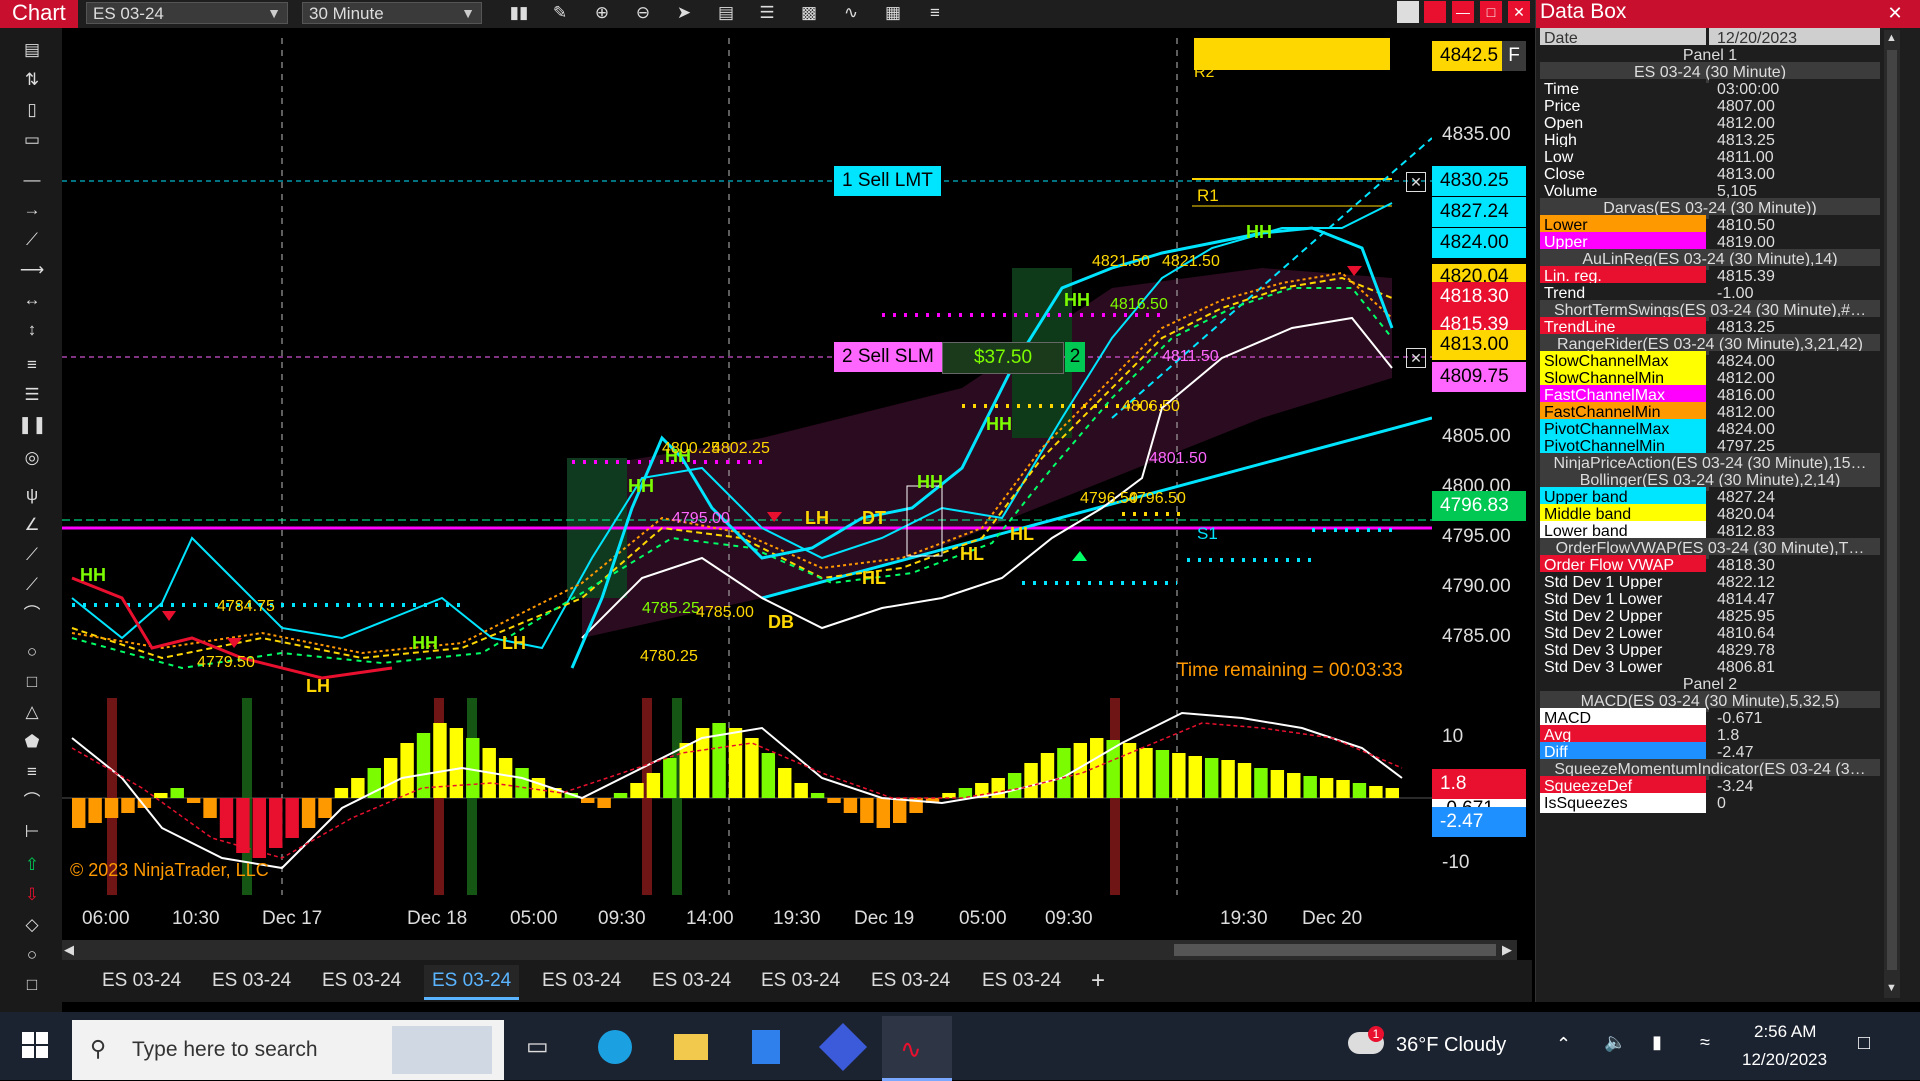  What do you see at coordinates (726, 13) in the screenshot?
I see `data-box-icon: ▤` at bounding box center [726, 13].